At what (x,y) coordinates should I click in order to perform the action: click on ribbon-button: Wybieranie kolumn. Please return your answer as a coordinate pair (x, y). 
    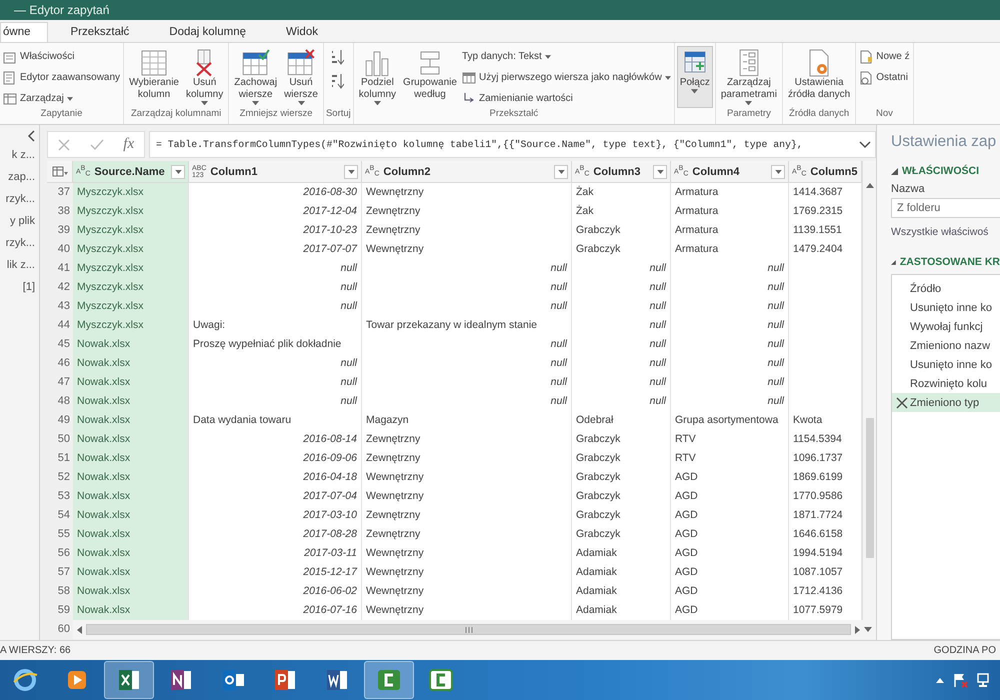
    Looking at the image, I should click on (154, 77).